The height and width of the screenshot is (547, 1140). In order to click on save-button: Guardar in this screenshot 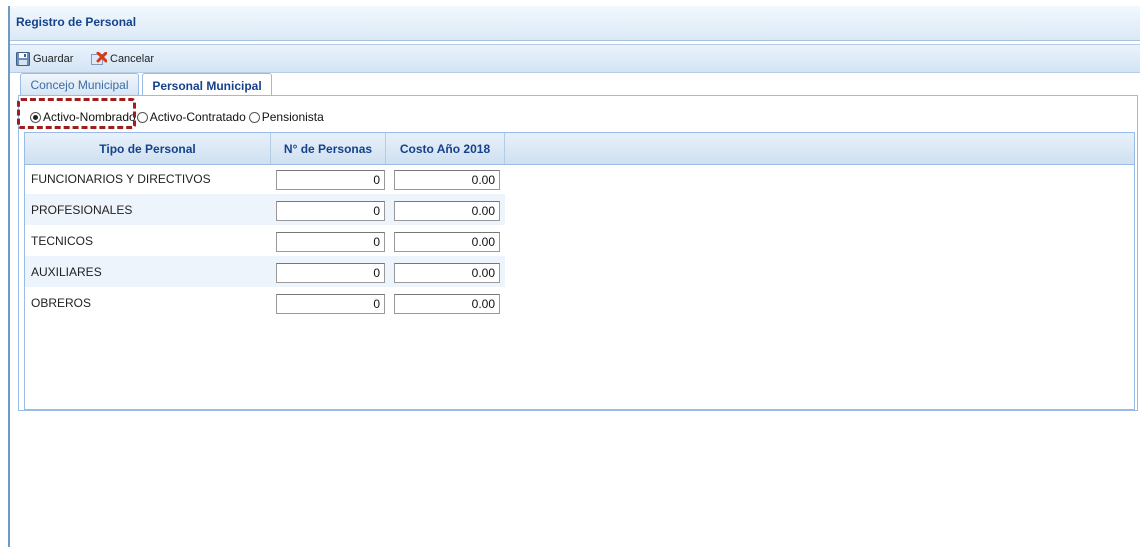, I will do `click(44, 59)`.